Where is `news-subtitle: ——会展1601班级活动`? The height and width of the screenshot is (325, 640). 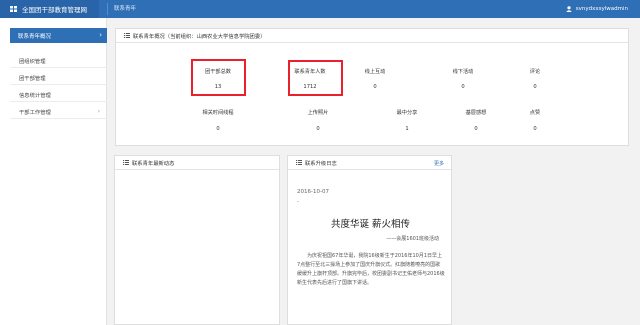 news-subtitle: ——会展1601班级活动 is located at coordinates (412, 239).